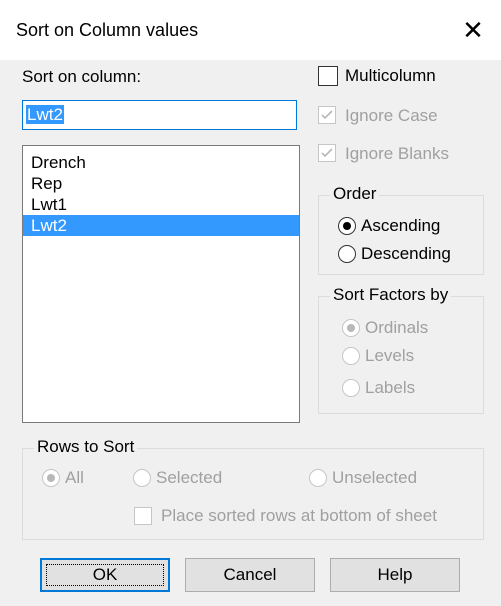  I want to click on place-bottom-checkbox: Place sorted rows at bottom of sheet, so click(306, 516).